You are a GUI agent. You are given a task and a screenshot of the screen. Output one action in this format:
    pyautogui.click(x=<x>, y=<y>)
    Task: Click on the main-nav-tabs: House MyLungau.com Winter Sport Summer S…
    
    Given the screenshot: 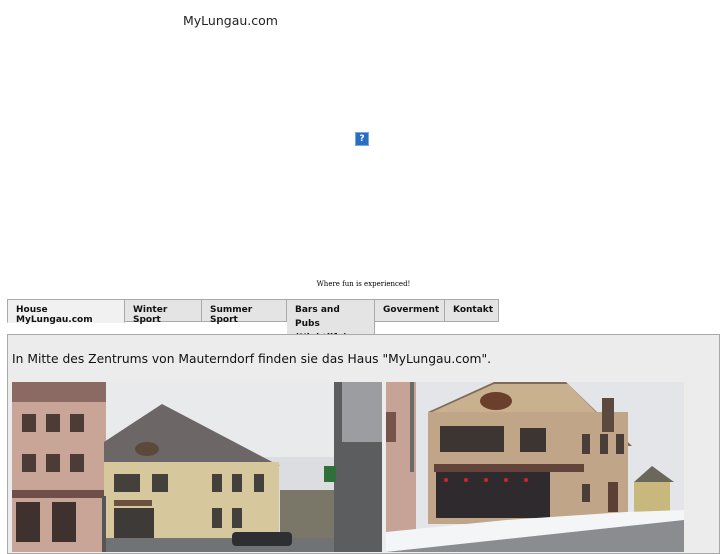 What is the action you would take?
    pyautogui.click(x=253, y=321)
    